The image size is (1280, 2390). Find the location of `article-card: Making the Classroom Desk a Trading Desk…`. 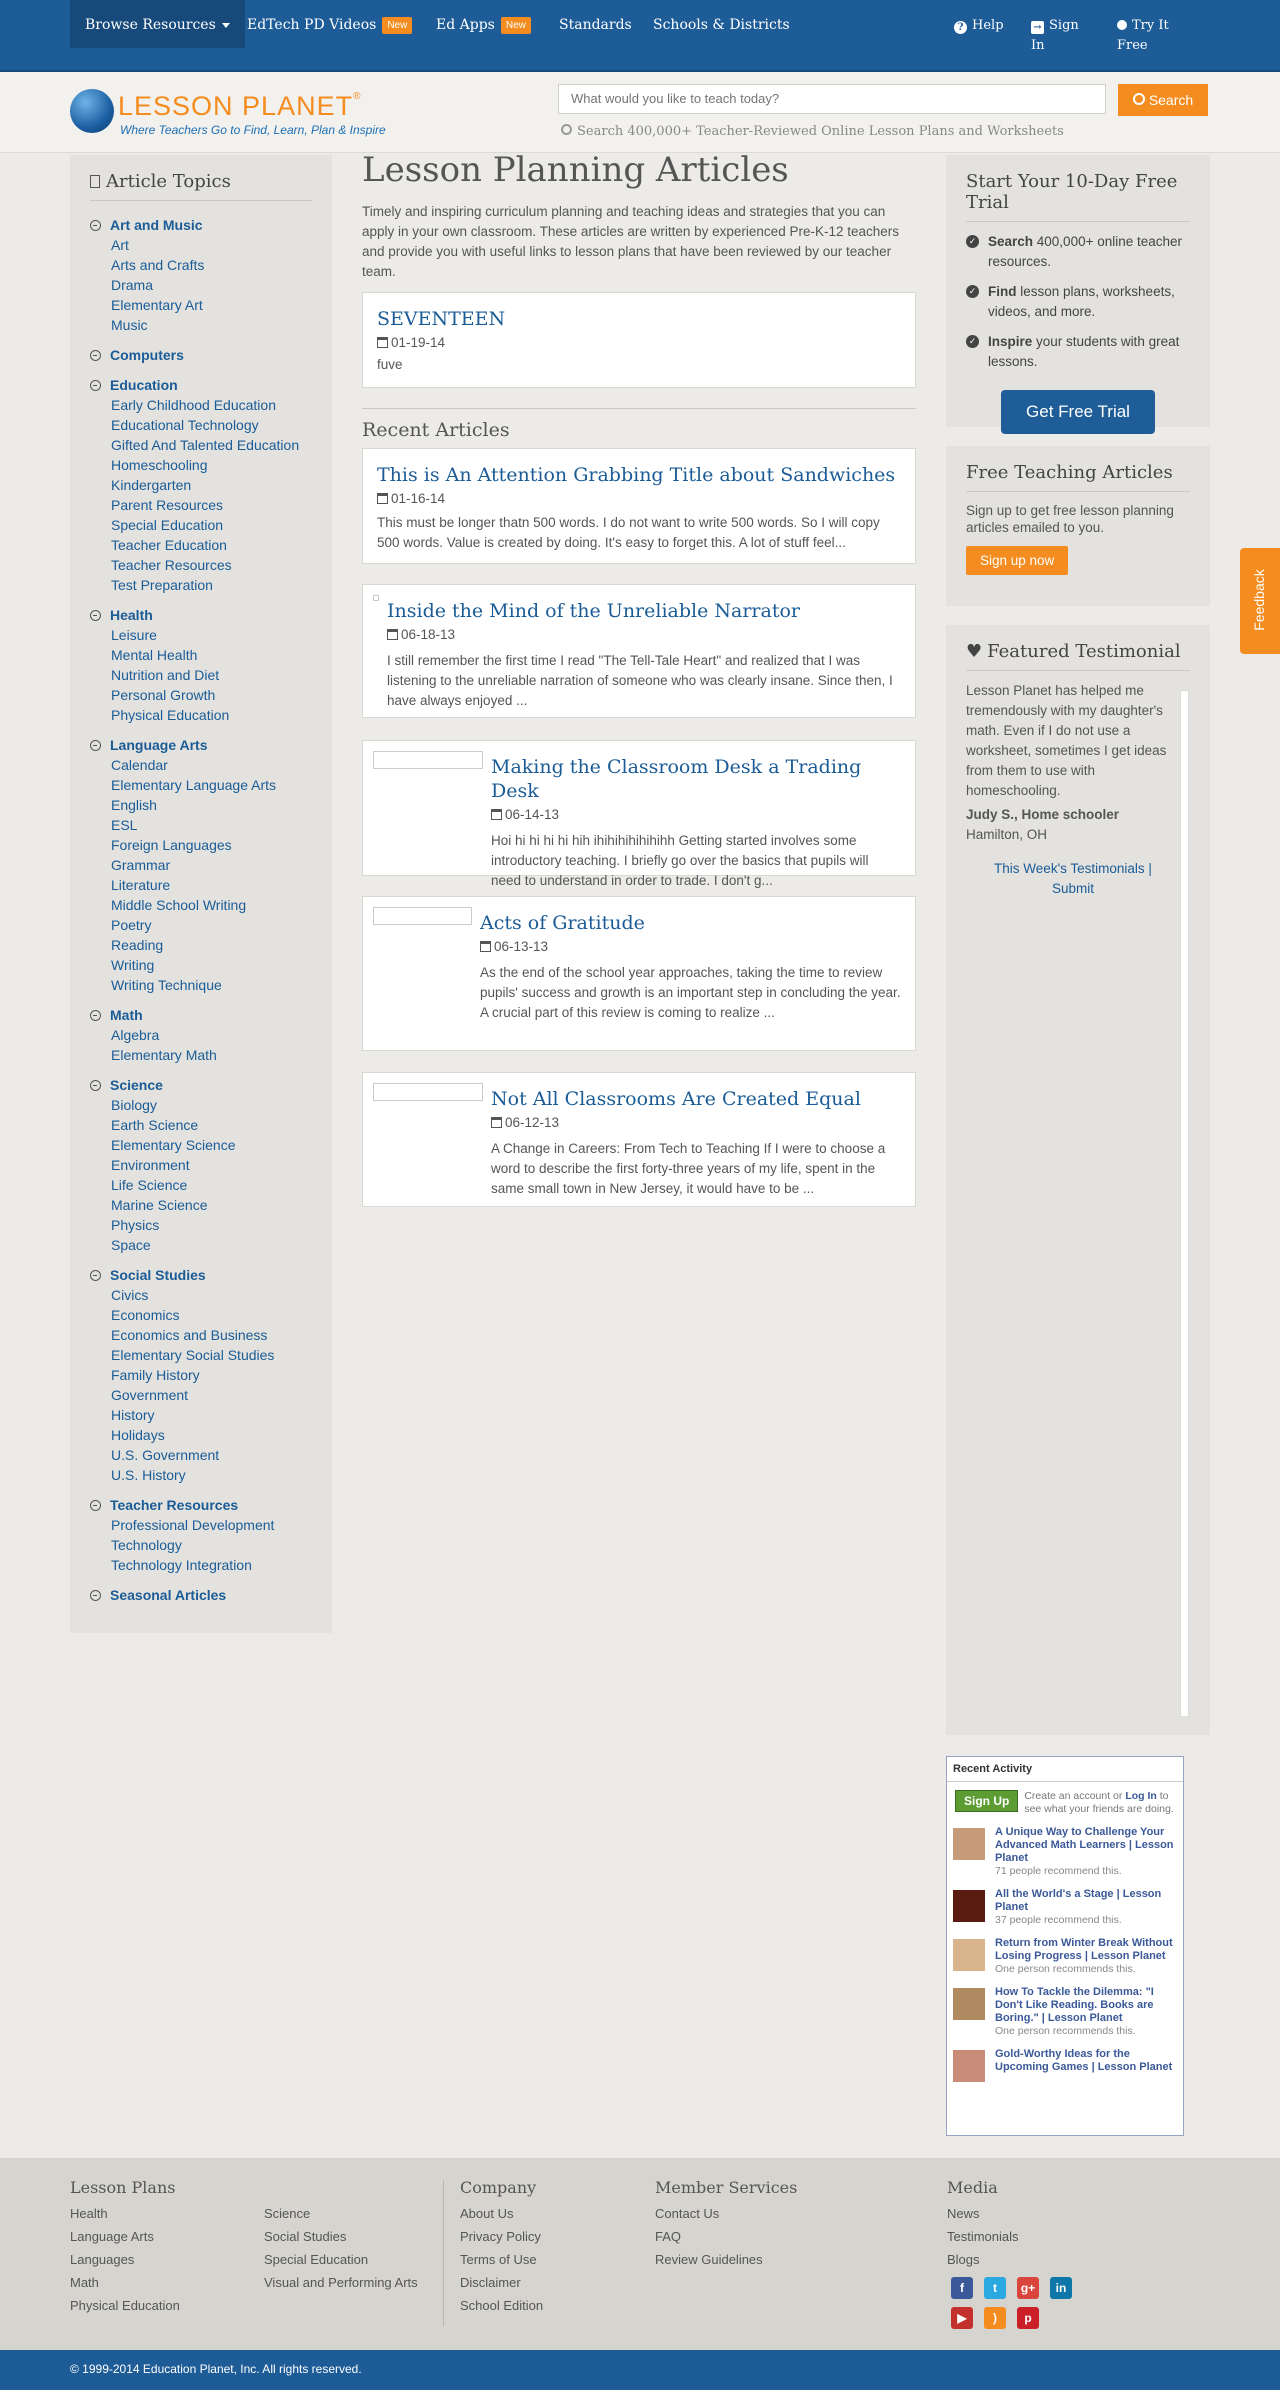

article-card: Making the Classroom Desk a Trading Desk… is located at coordinates (639, 814).